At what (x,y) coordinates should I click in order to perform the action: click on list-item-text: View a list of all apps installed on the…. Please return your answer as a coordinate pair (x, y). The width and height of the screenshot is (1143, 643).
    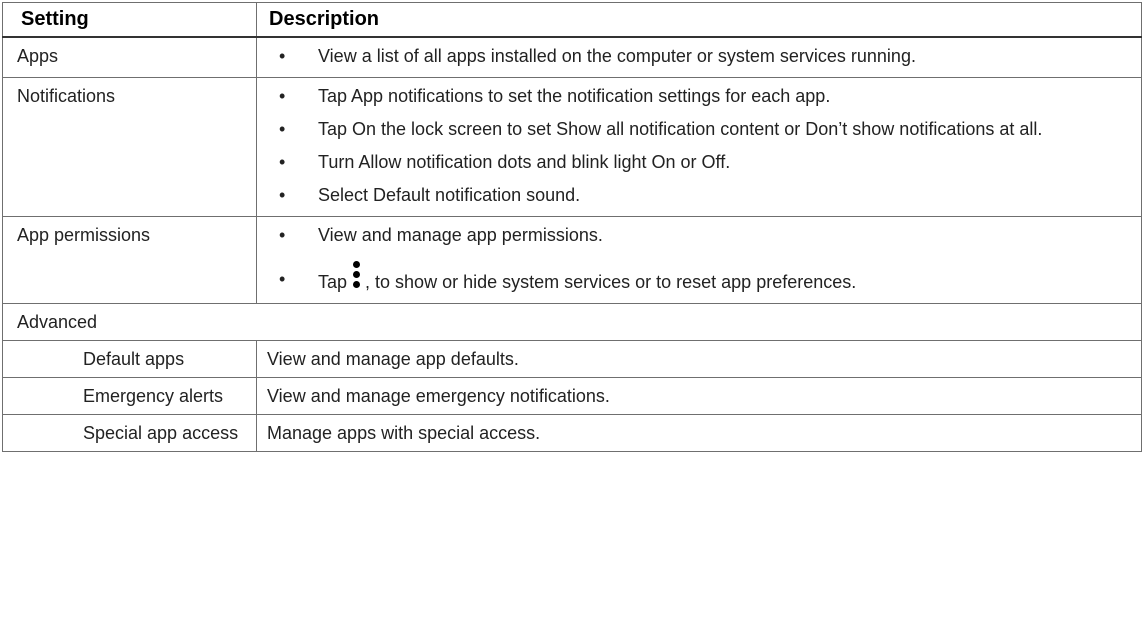
    Looking at the image, I should click on (617, 55).